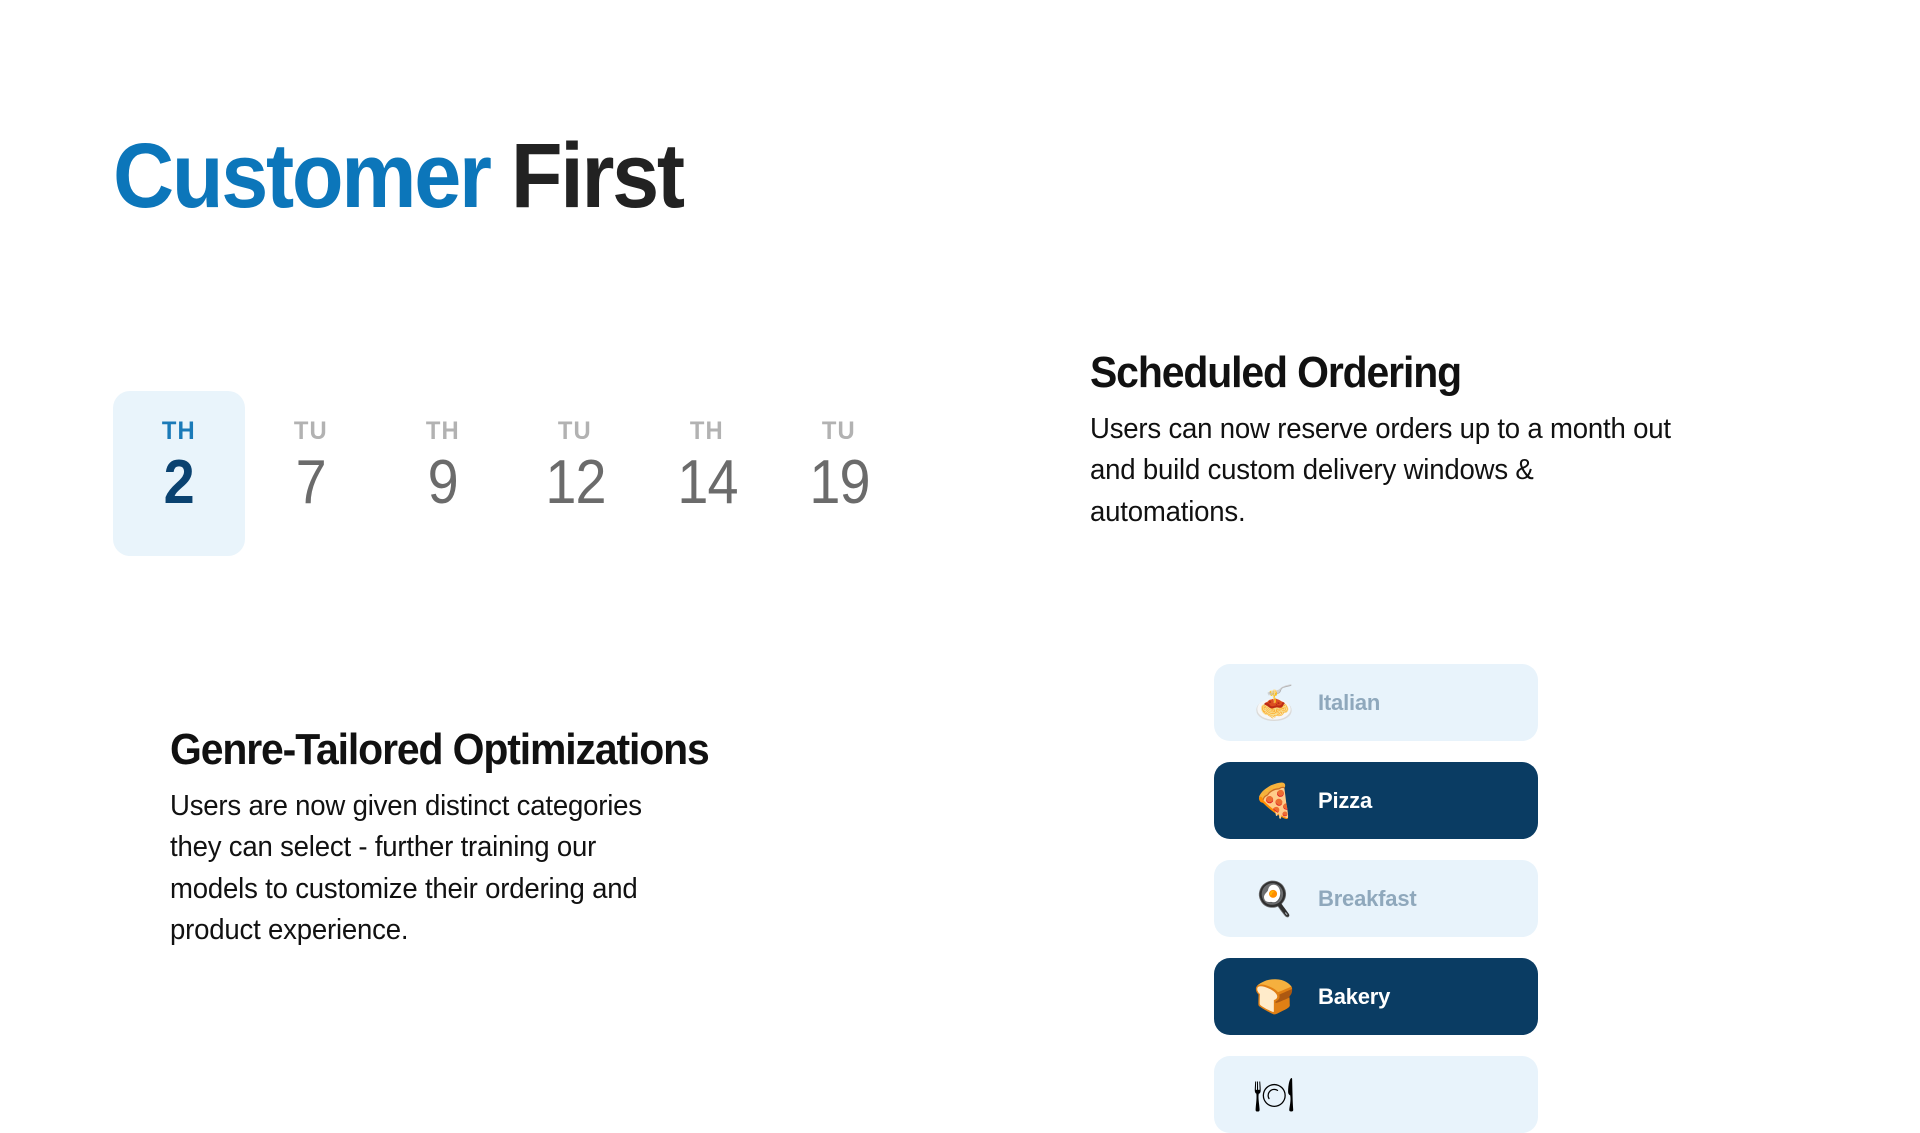 This screenshot has height=1133, width=1920. Describe the element at coordinates (1376, 800) in the screenshot. I see `category-pill-pizza: 🍕 Pizza` at that location.